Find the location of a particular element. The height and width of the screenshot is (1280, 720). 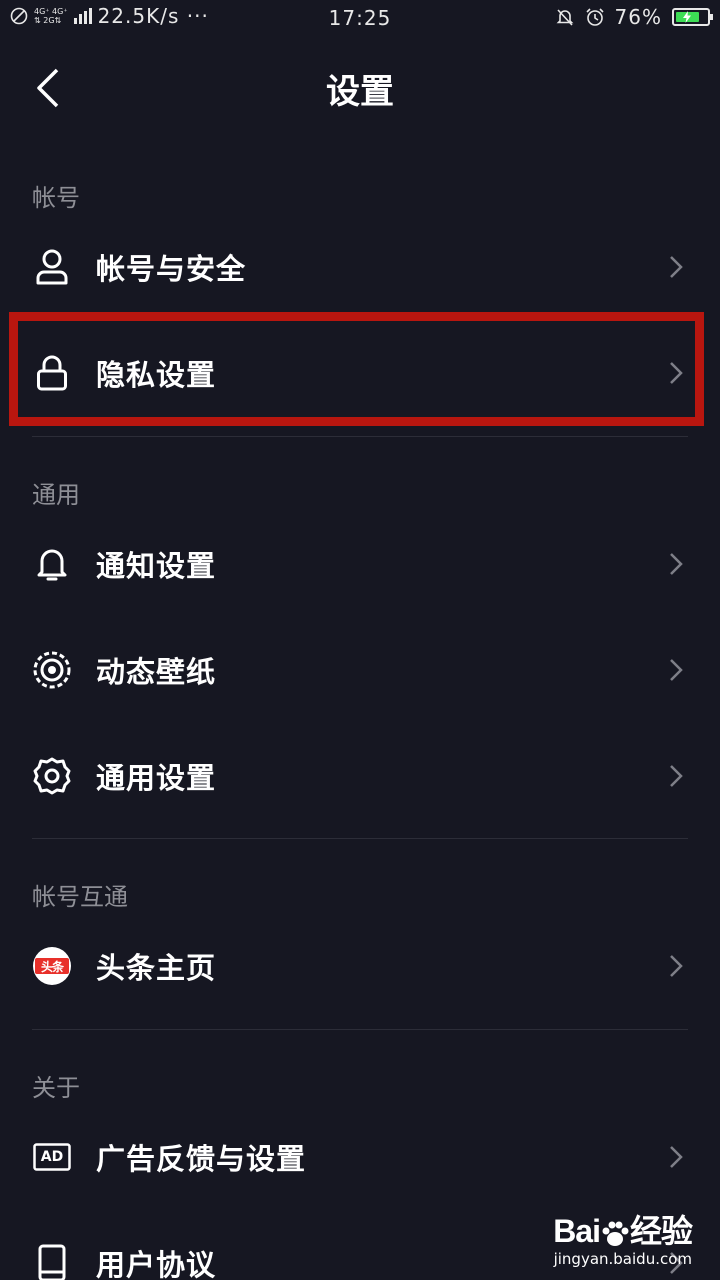

menu-item-account-security: 帐号与安全 is located at coordinates (360, 267).